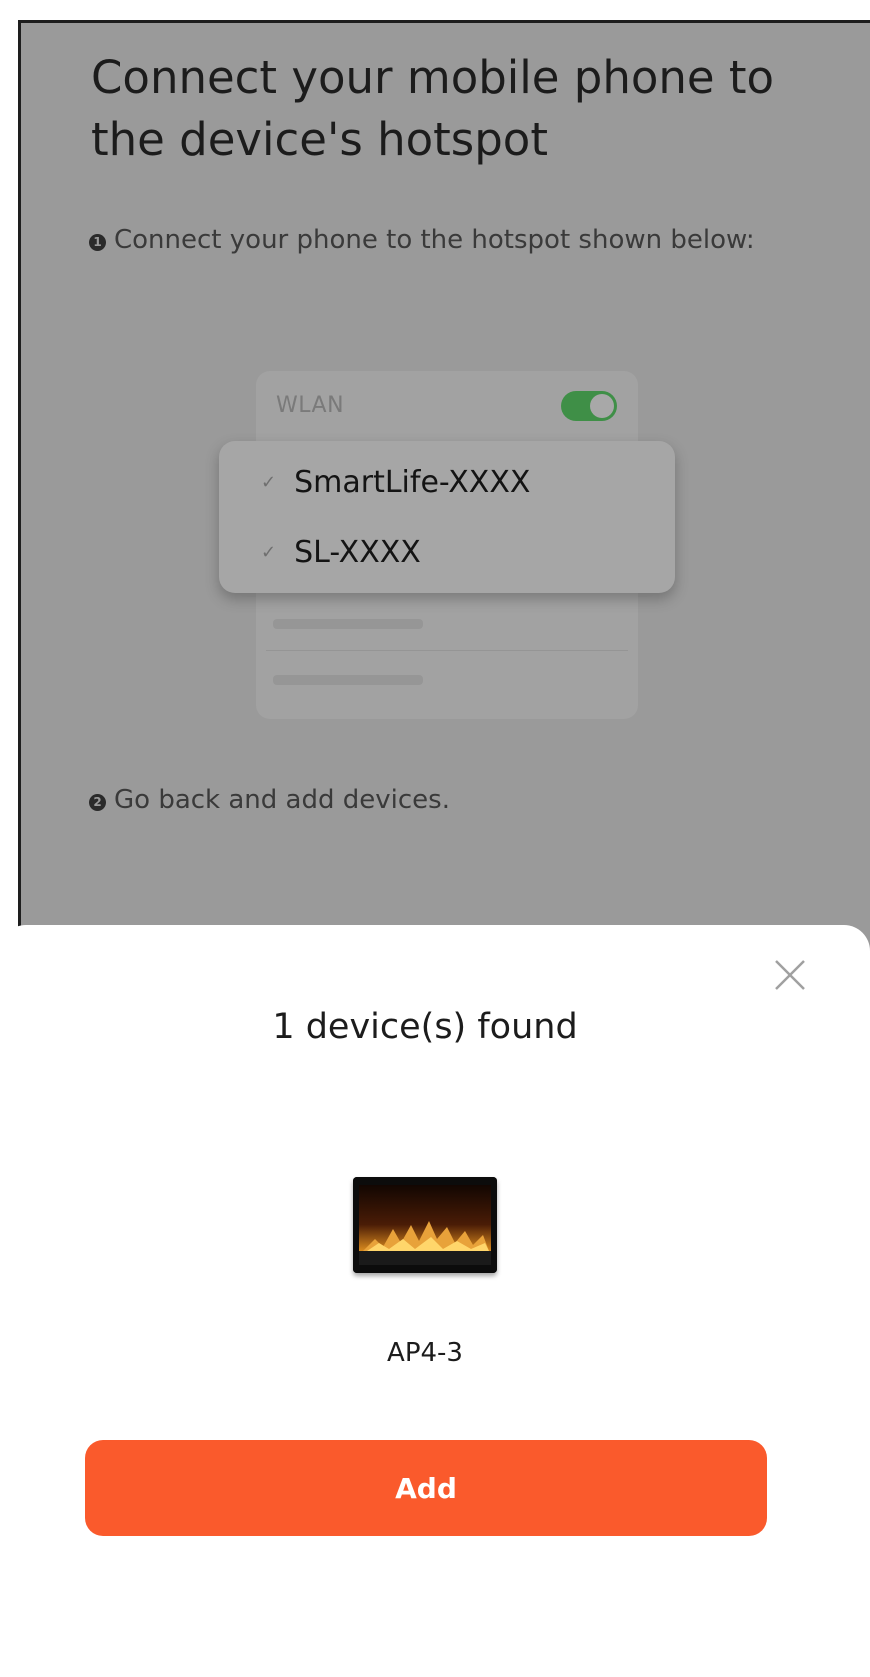  I want to click on hotspot-item: ✓ SmartLife-XXXX, so click(395, 482).